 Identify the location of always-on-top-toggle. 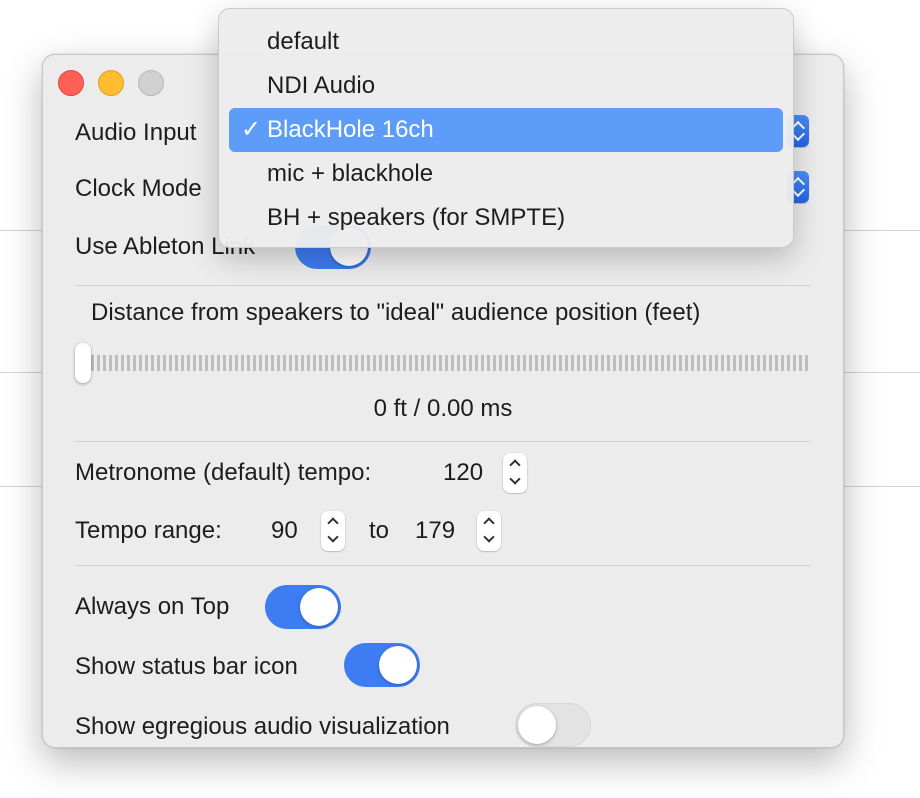
(303, 607).